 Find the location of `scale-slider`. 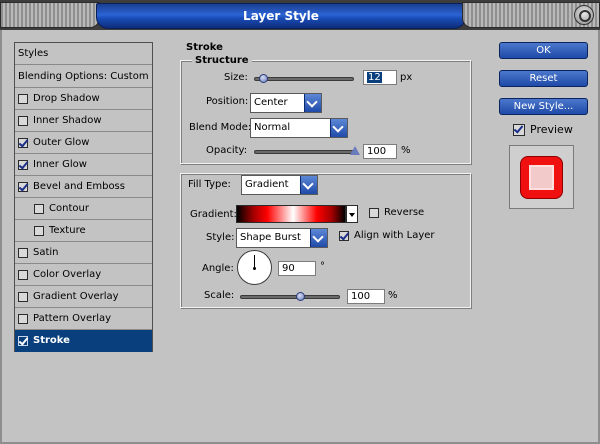

scale-slider is located at coordinates (290, 296).